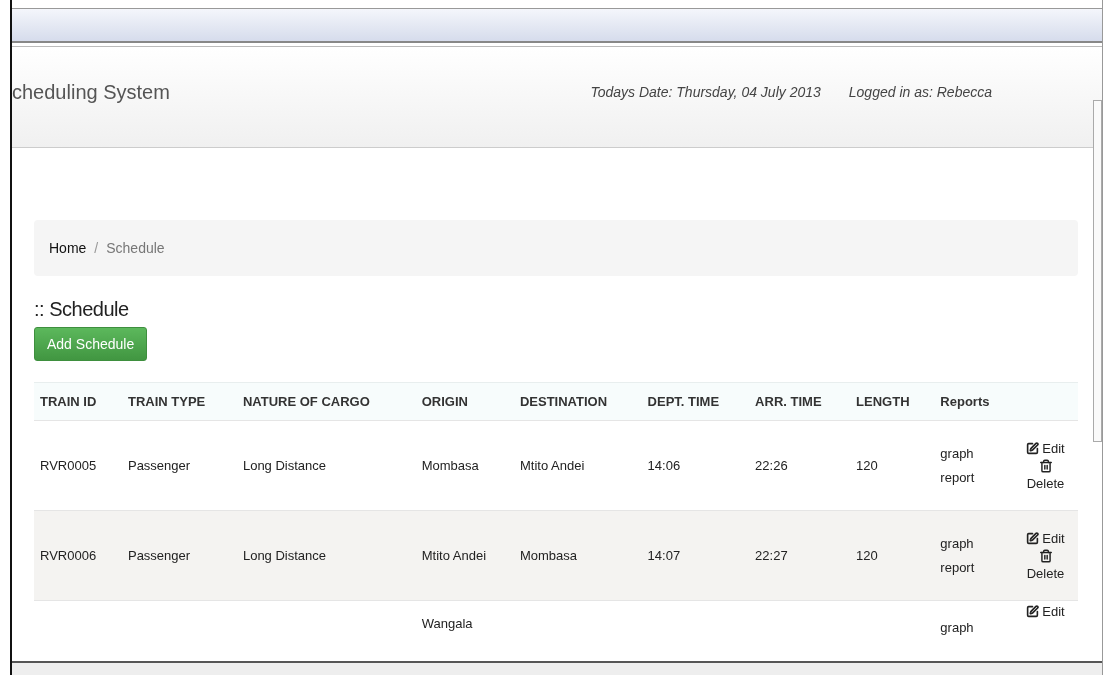 This screenshot has height=675, width=1112. What do you see at coordinates (664, 465) in the screenshot?
I see `table-cell: 14:06` at bounding box center [664, 465].